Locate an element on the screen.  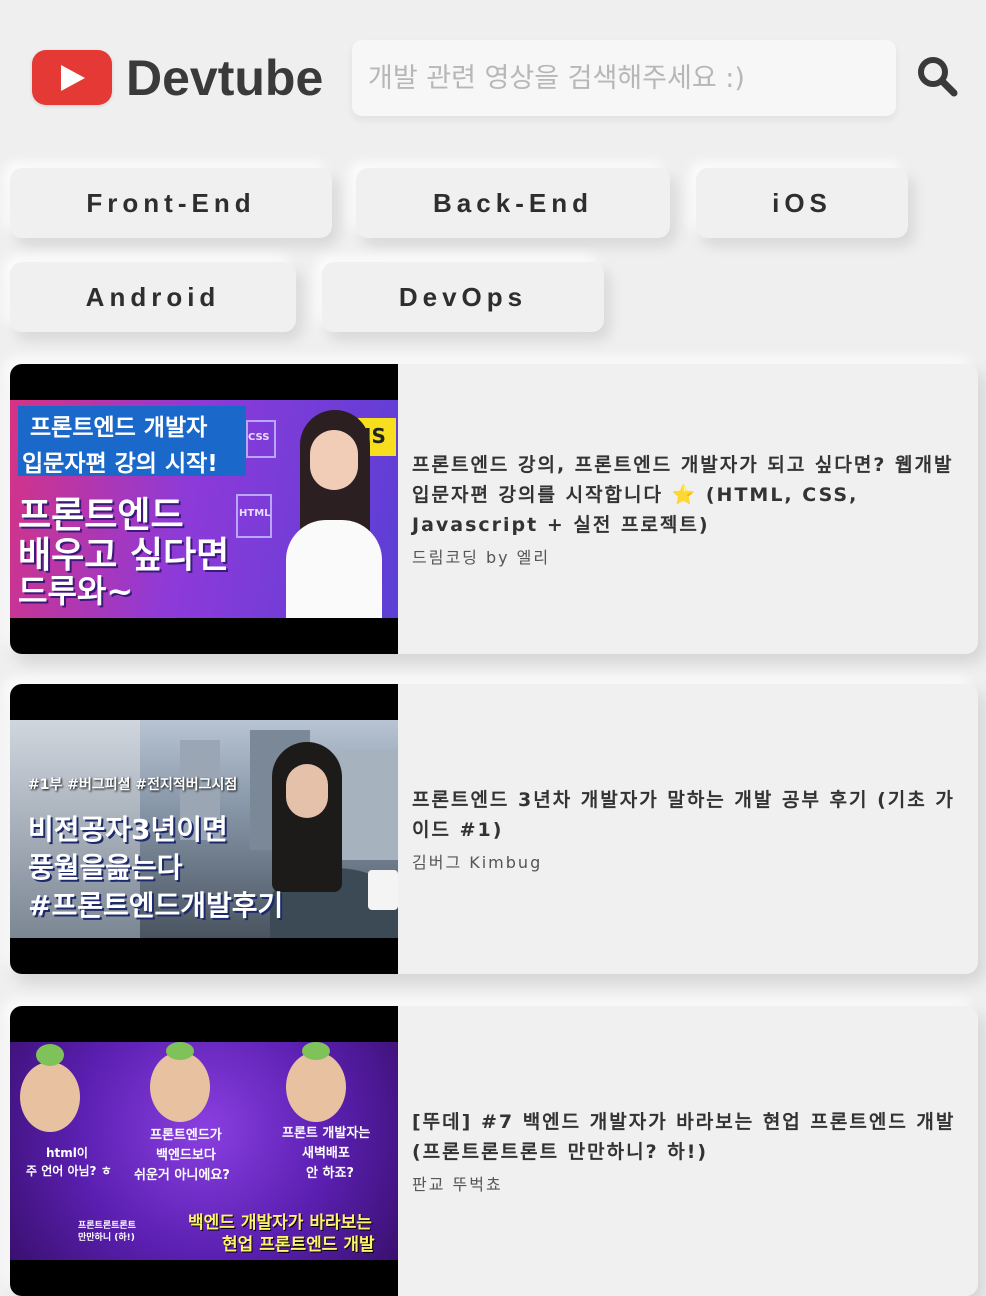
brand-title: Devtube is located at coordinates (224, 78).